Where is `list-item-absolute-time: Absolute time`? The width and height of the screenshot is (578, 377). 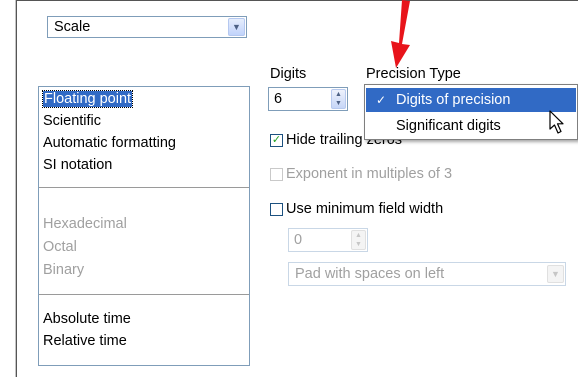 list-item-absolute-time: Absolute time is located at coordinates (87, 319).